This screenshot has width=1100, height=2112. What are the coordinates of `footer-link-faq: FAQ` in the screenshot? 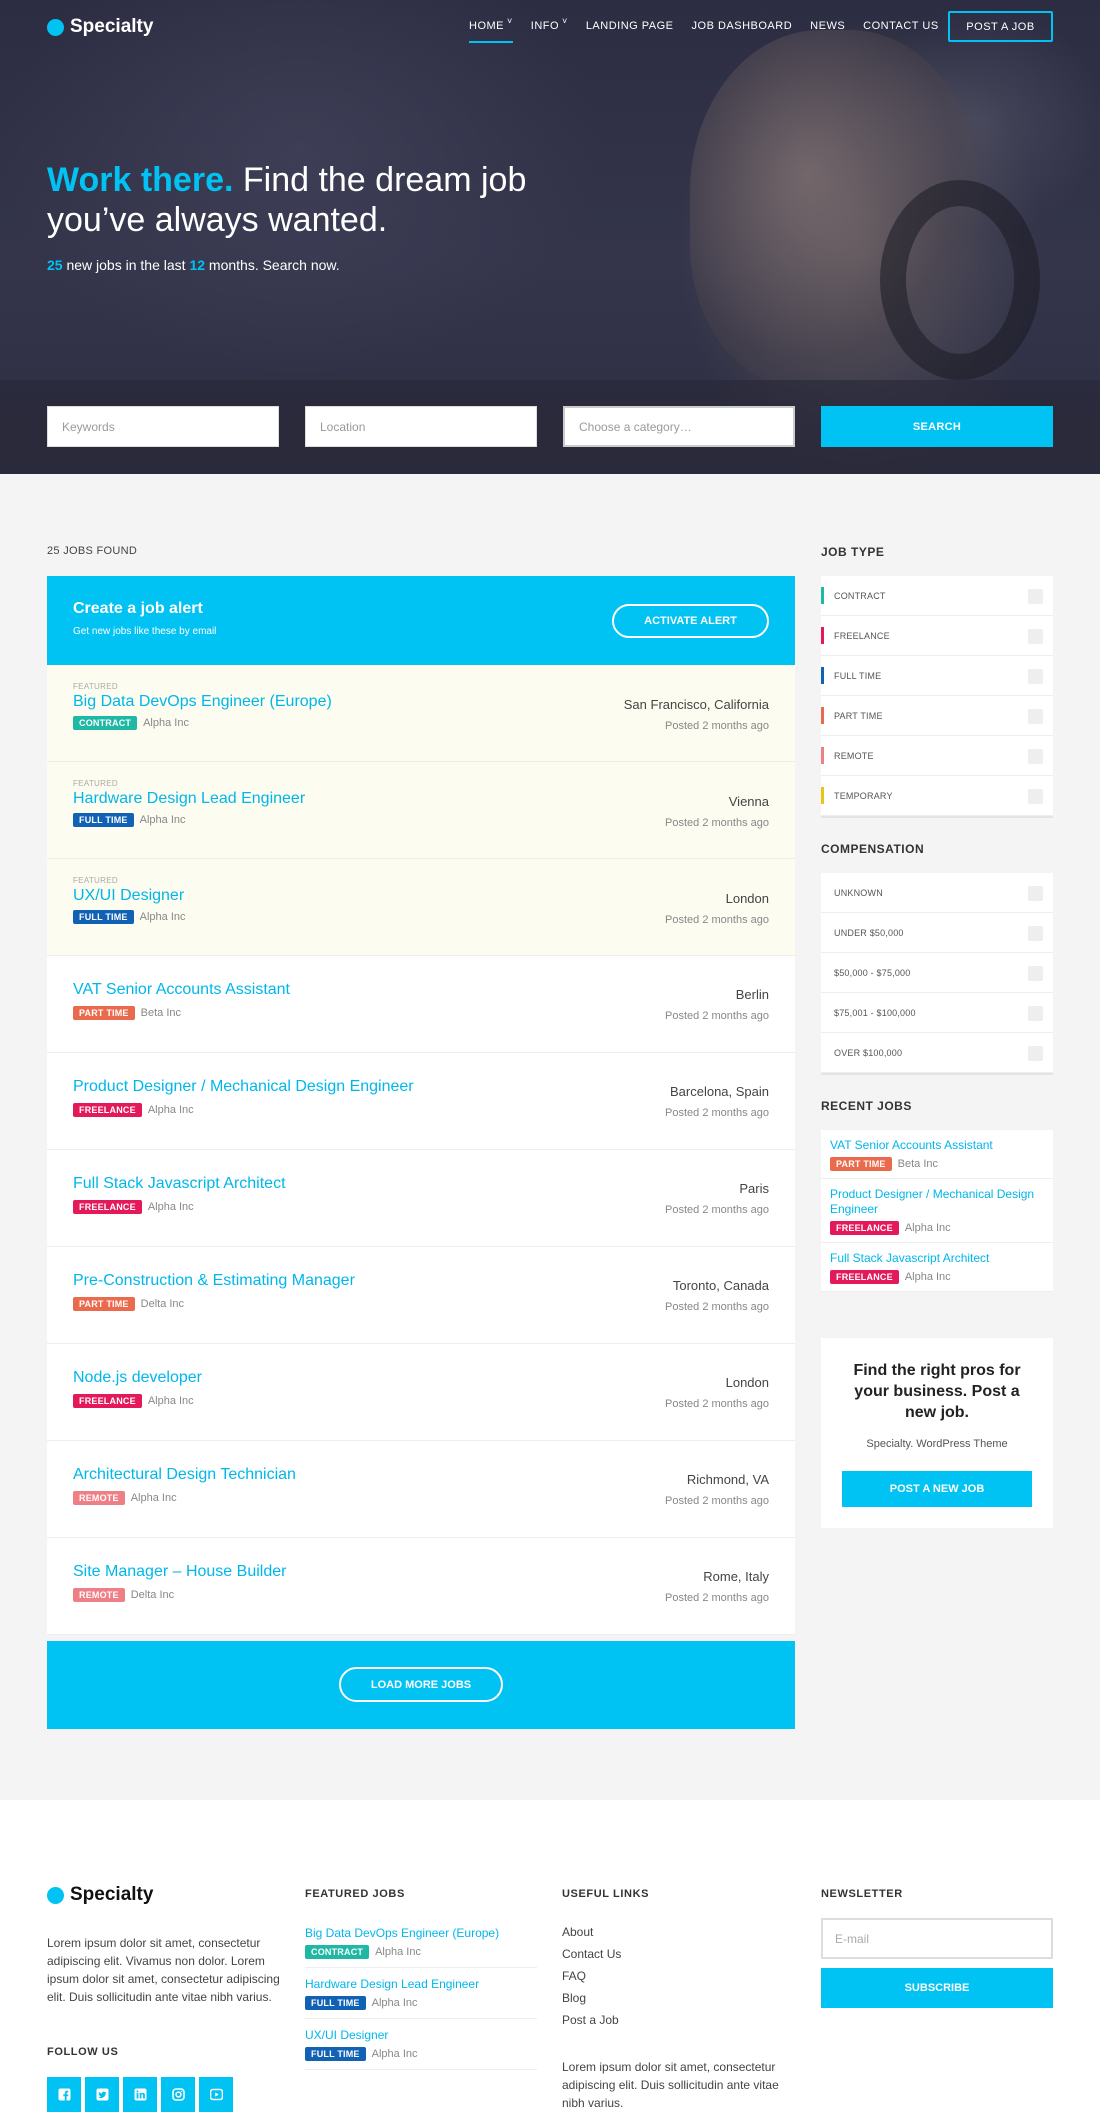 It's located at (591, 1976).